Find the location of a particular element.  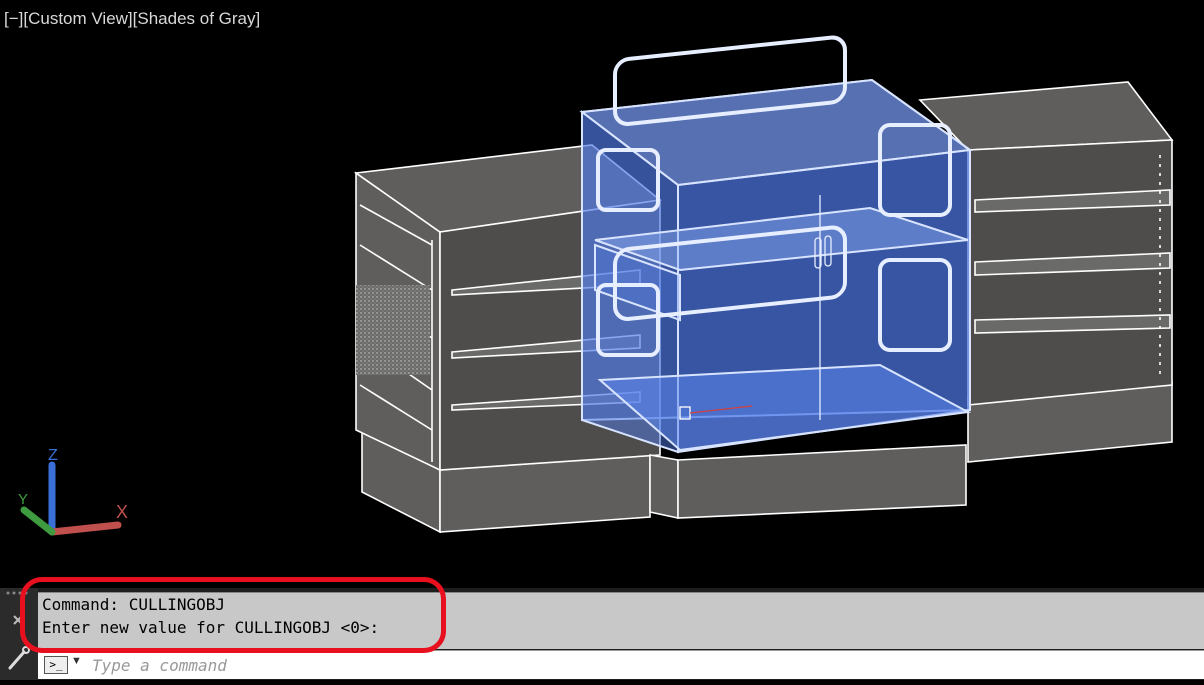

wrench-icon is located at coordinates (19, 658).